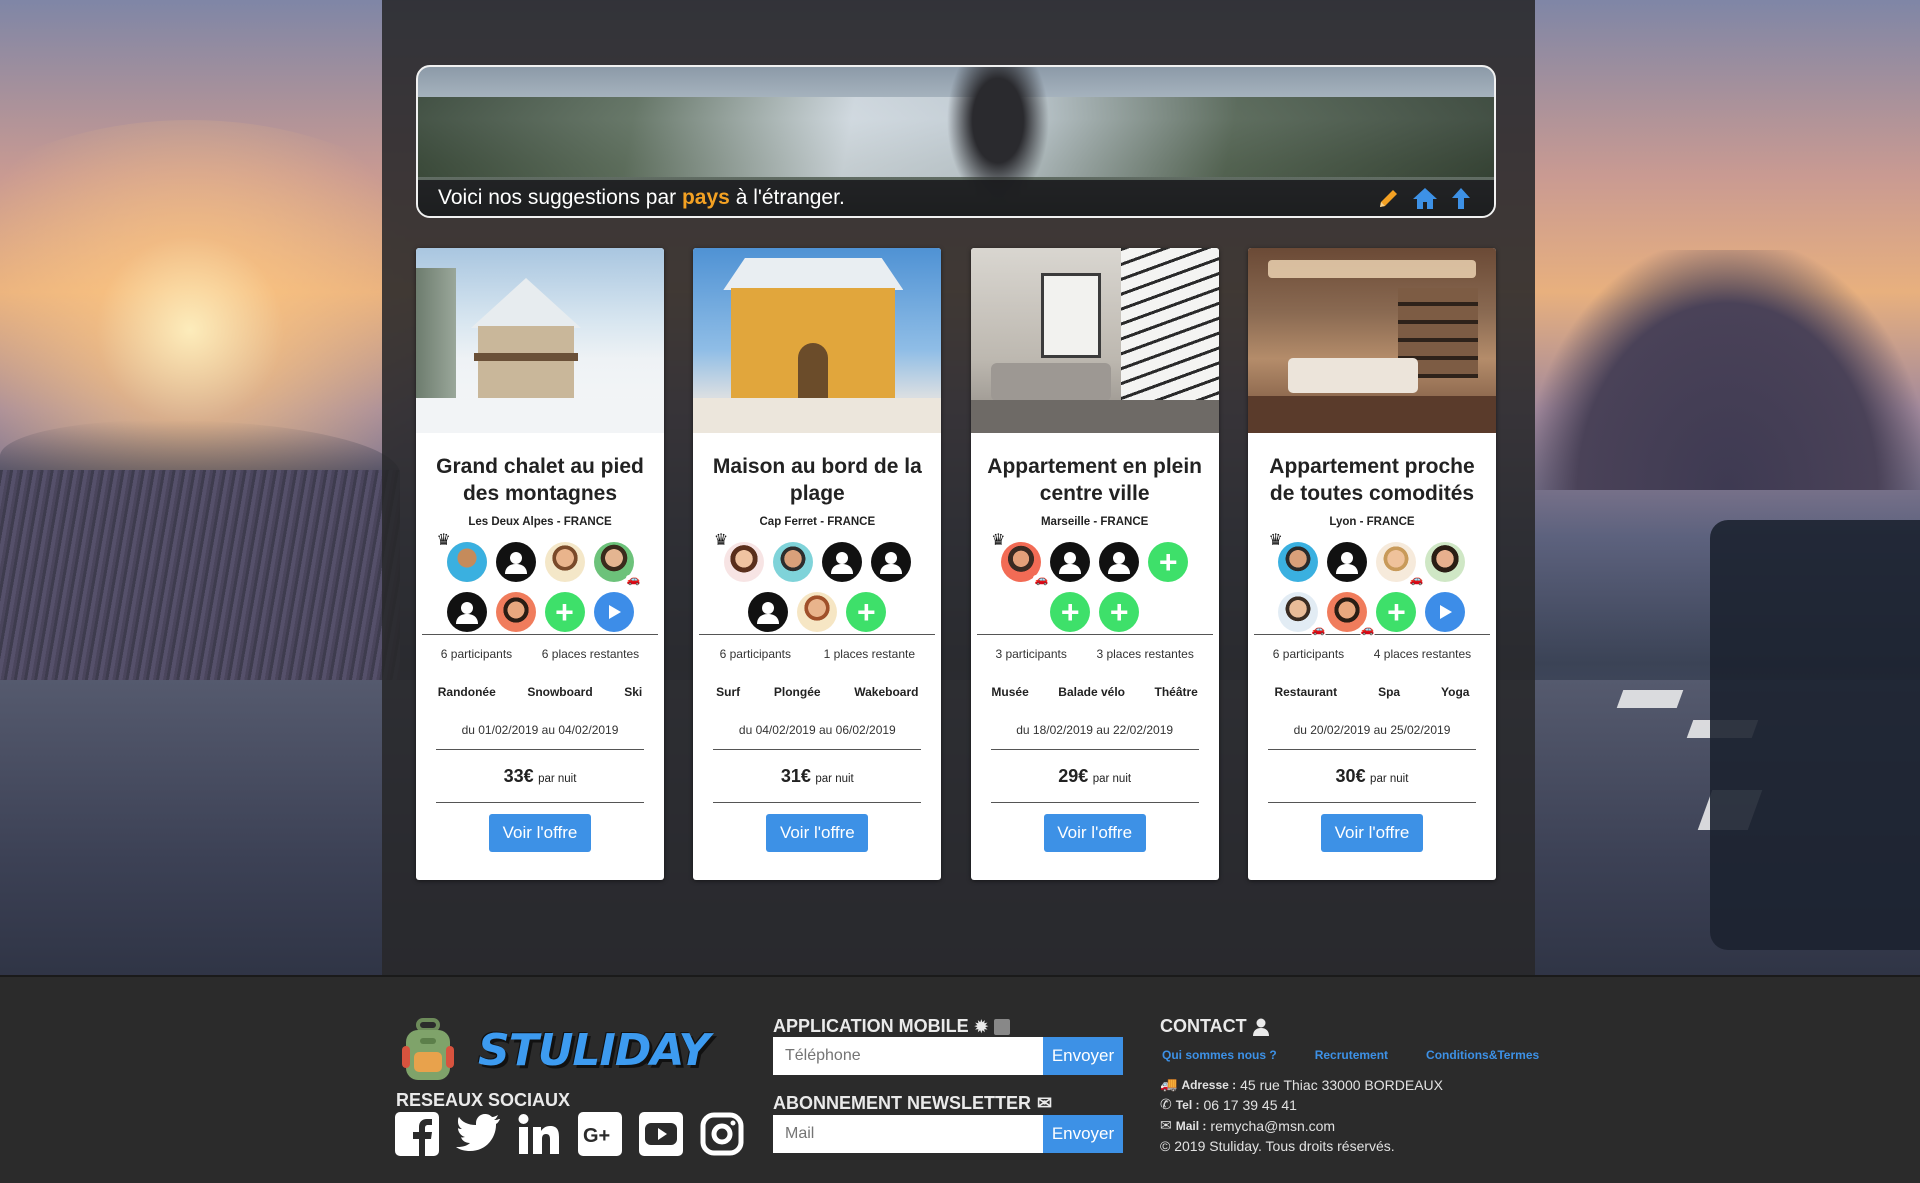 The image size is (1920, 1183). I want to click on floor, so click(1371, 414).